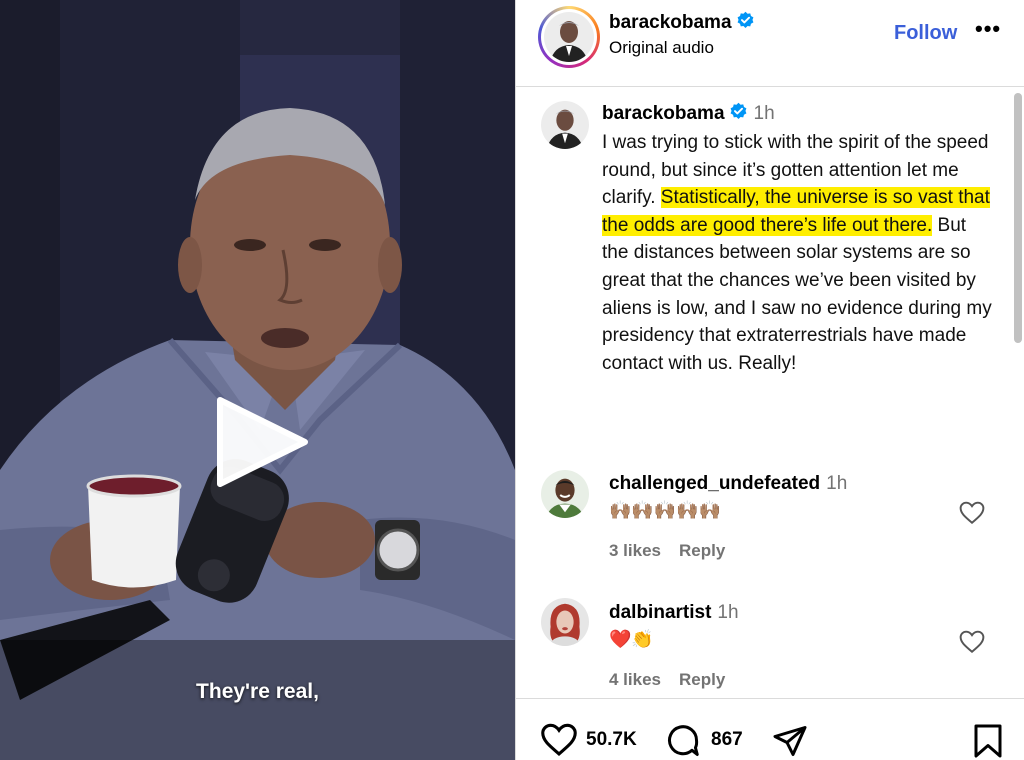  I want to click on author-avatar, so click(569, 37).